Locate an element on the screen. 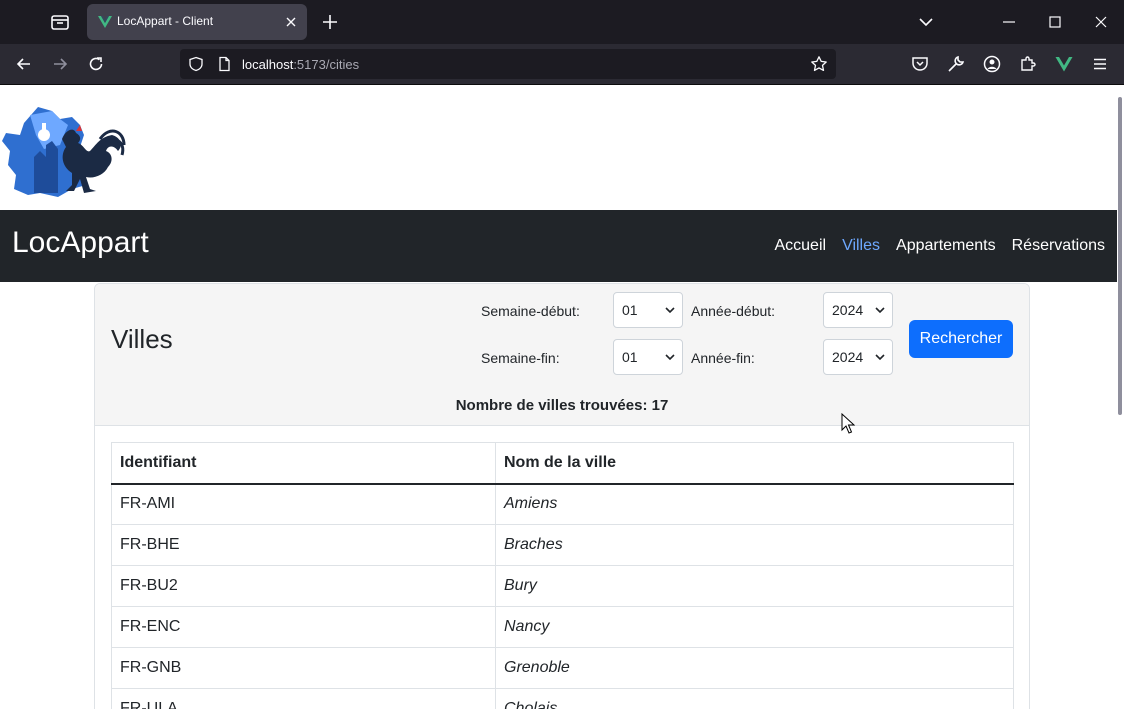 This screenshot has width=1124, height=709. maximize-icon is located at coordinates (1055, 22).